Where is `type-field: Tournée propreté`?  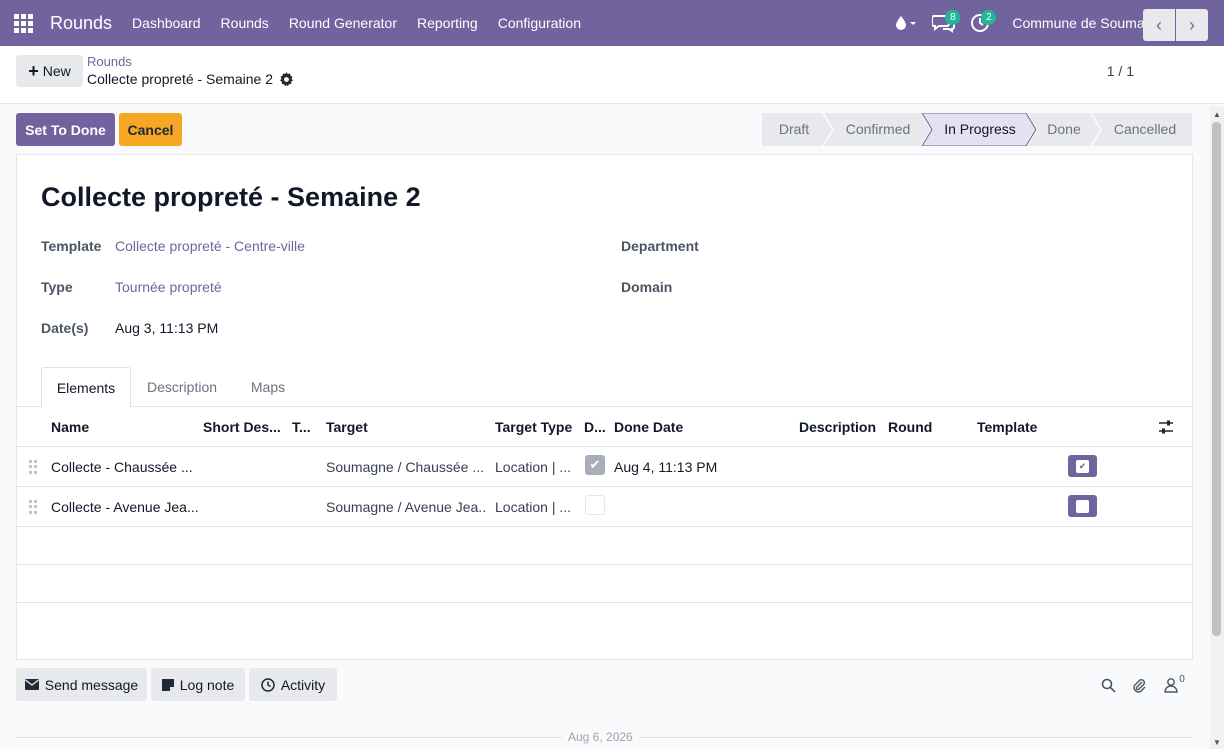
type-field: Tournée propreté is located at coordinates (168, 287).